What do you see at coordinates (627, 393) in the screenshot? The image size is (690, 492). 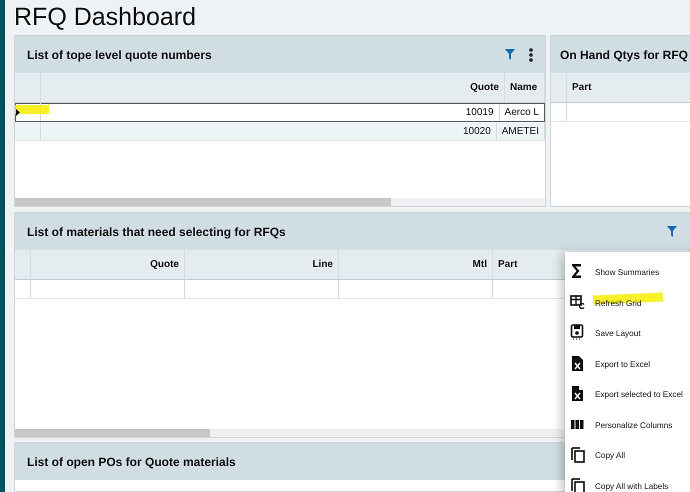 I see `menu-item: Export selected to Excel` at bounding box center [627, 393].